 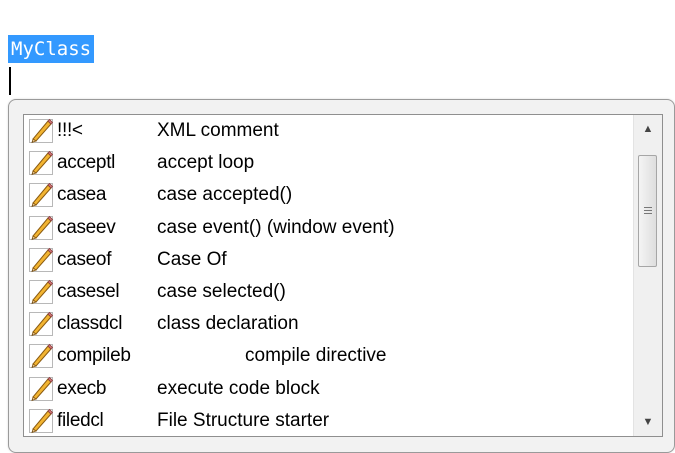 What do you see at coordinates (328, 292) in the screenshot?
I see `completion-item: casesel case selected()` at bounding box center [328, 292].